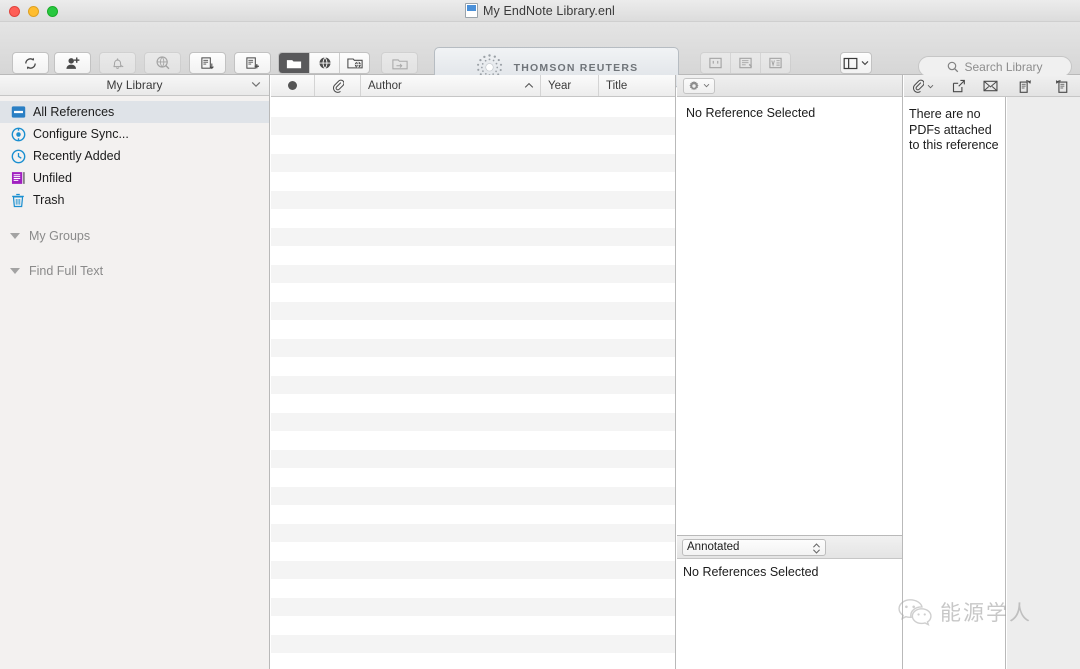  What do you see at coordinates (252, 63) in the screenshot?
I see `new-reference-button` at bounding box center [252, 63].